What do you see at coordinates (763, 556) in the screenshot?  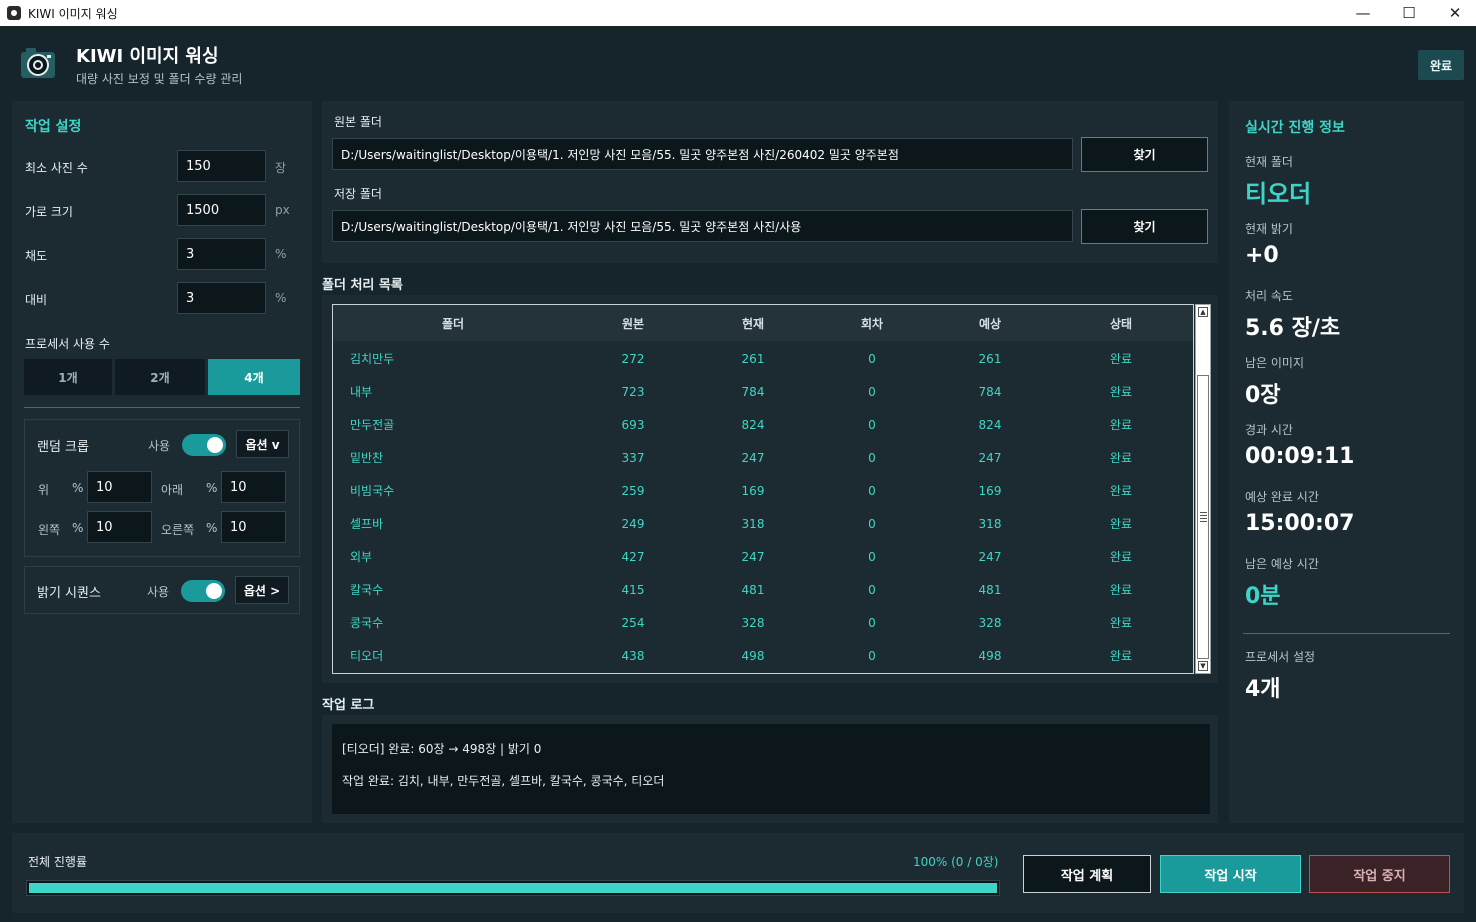 I see `table-row: 외부 427 247 0 247 완료` at bounding box center [763, 556].